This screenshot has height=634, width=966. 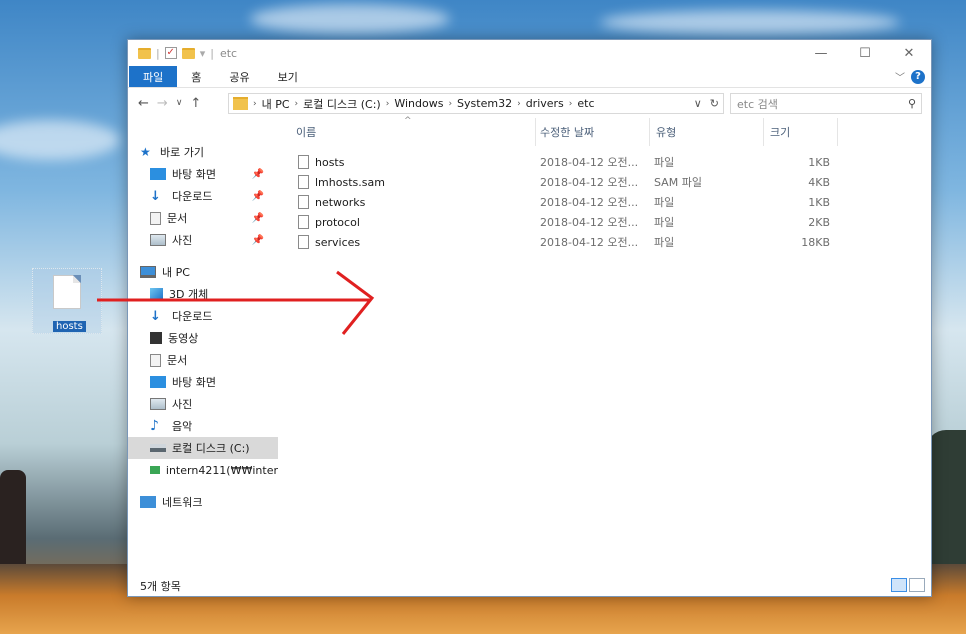 What do you see at coordinates (865, 53) in the screenshot?
I see `maximize-button: ☐` at bounding box center [865, 53].